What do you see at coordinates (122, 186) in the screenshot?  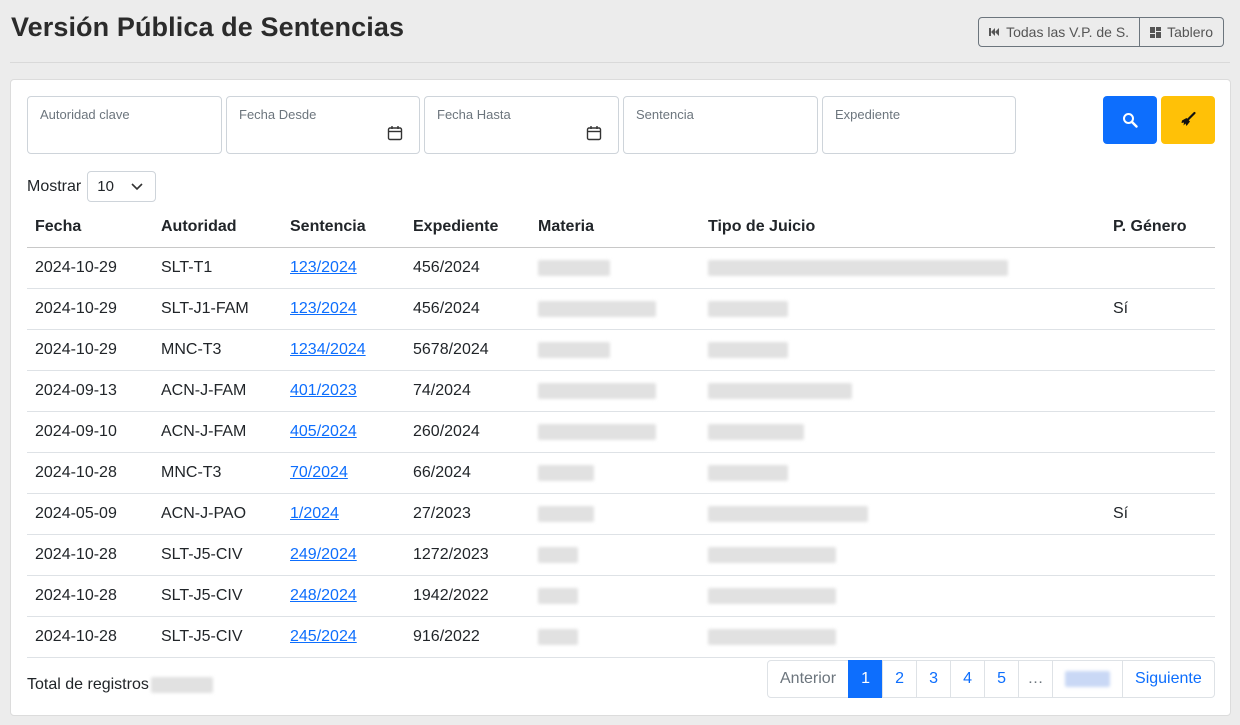 I see `page-size-select: 10` at bounding box center [122, 186].